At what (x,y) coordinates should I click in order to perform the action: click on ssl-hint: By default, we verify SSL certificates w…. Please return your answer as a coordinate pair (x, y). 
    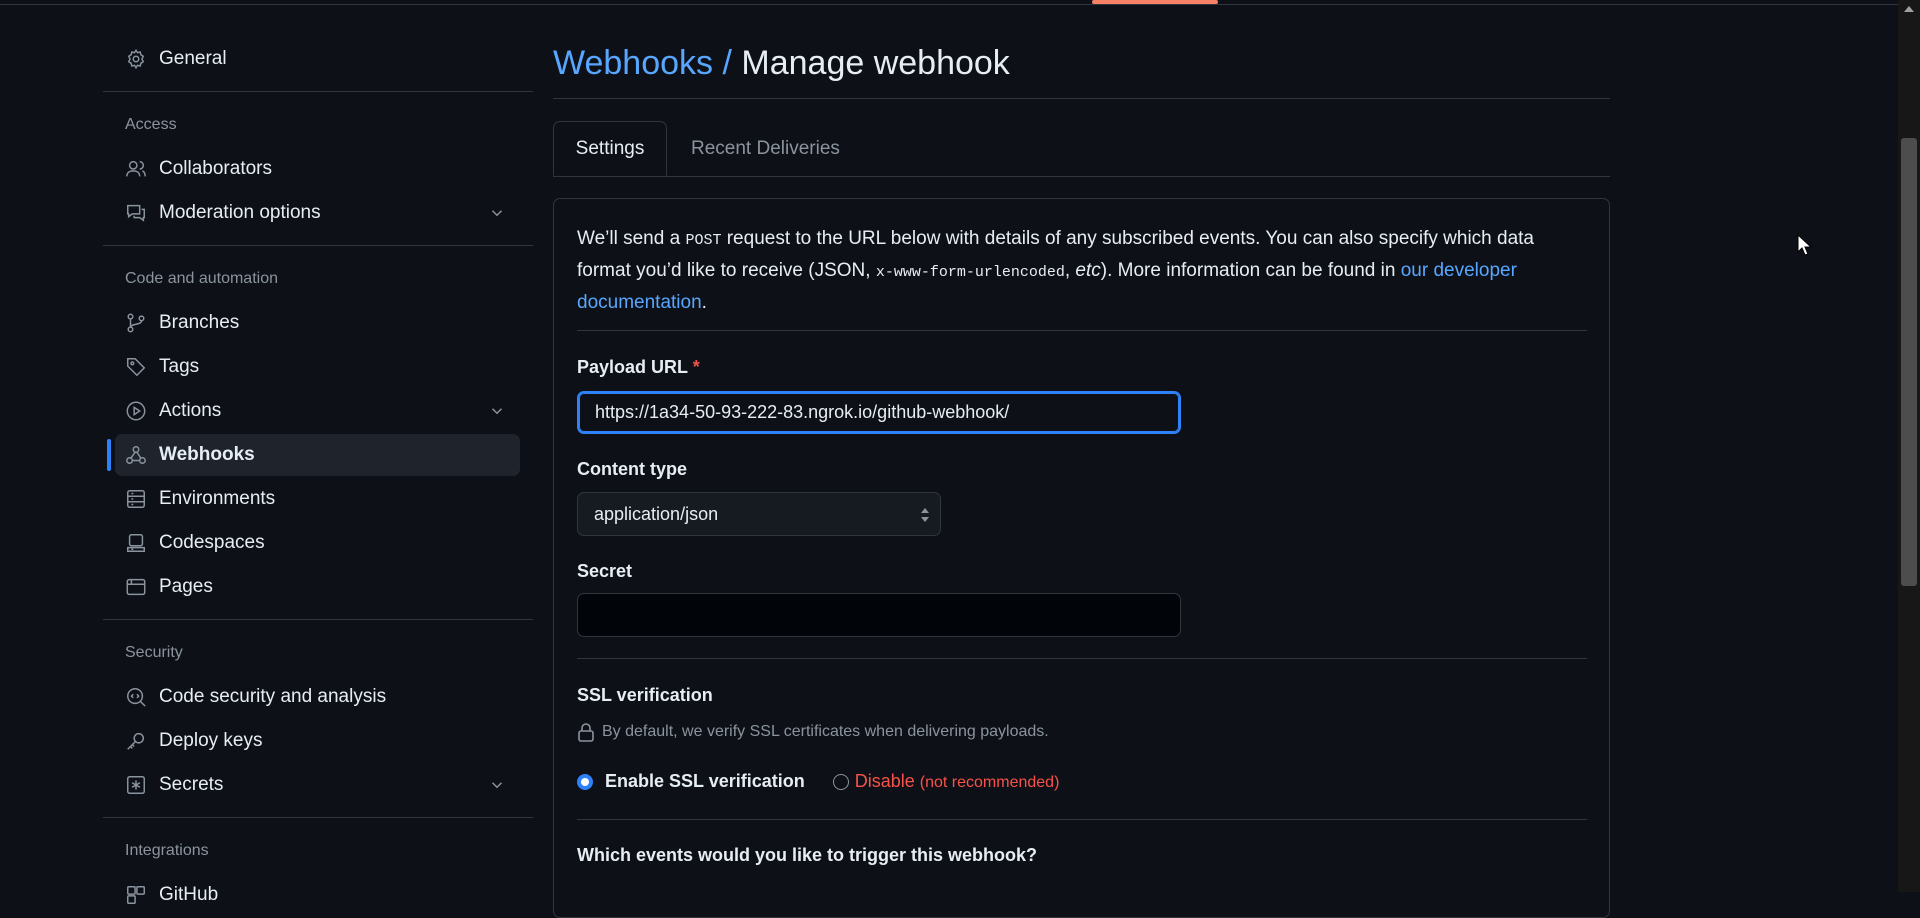
    Looking at the image, I should click on (813, 732).